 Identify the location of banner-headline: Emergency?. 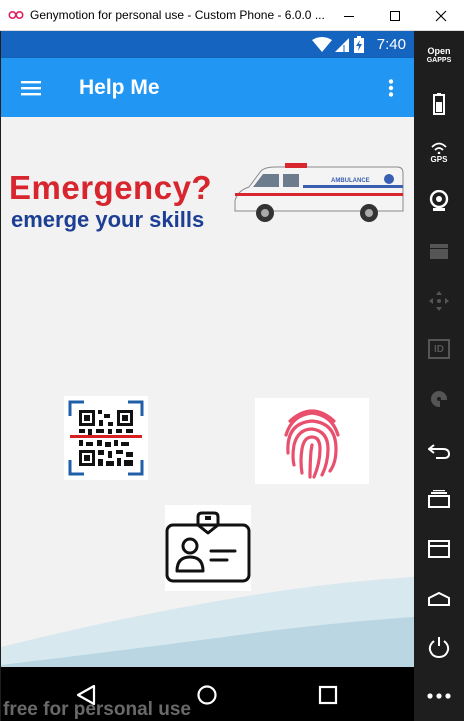
(111, 187).